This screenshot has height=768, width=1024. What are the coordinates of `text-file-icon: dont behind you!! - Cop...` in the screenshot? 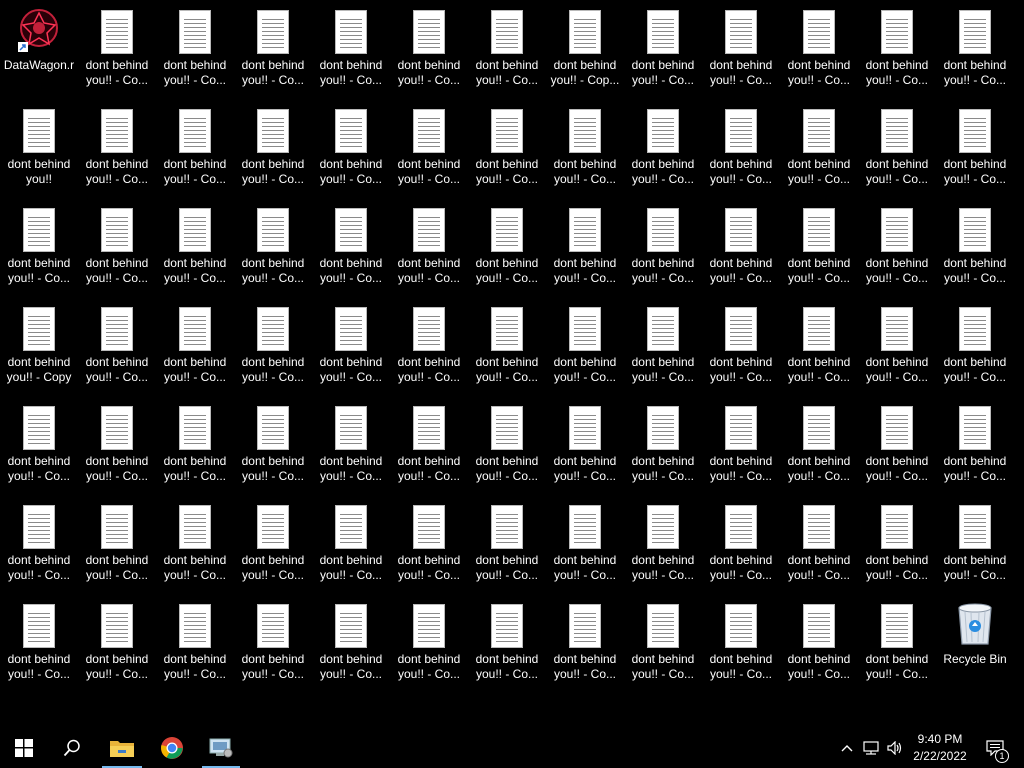 It's located at (585, 51).